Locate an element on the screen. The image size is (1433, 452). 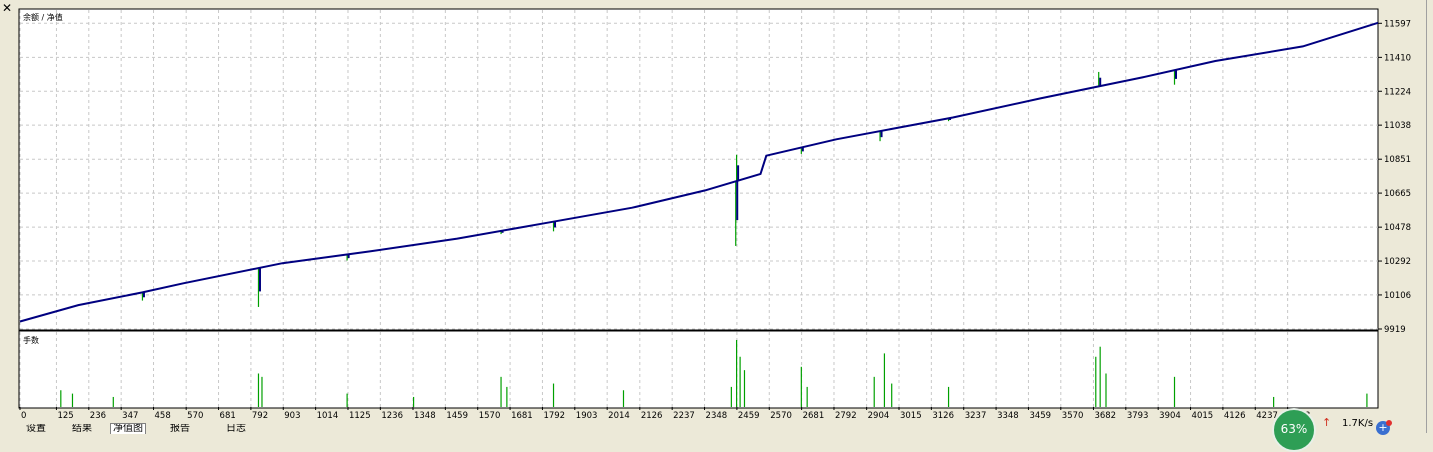
x-tick-label: 236 is located at coordinates (98, 416).